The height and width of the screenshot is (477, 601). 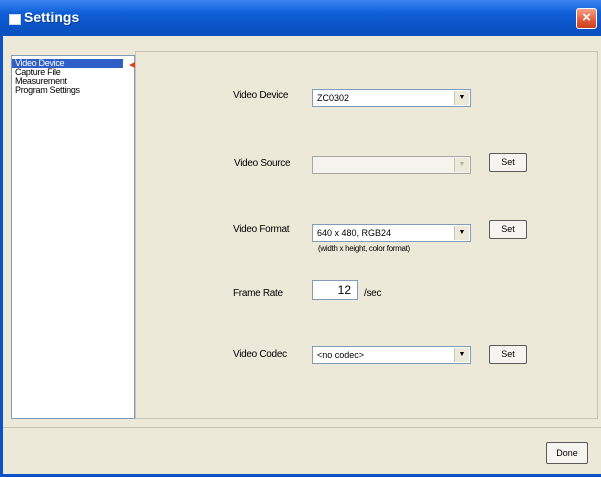 What do you see at coordinates (258, 293) in the screenshot?
I see `frame-rate-label: Frame Rate` at bounding box center [258, 293].